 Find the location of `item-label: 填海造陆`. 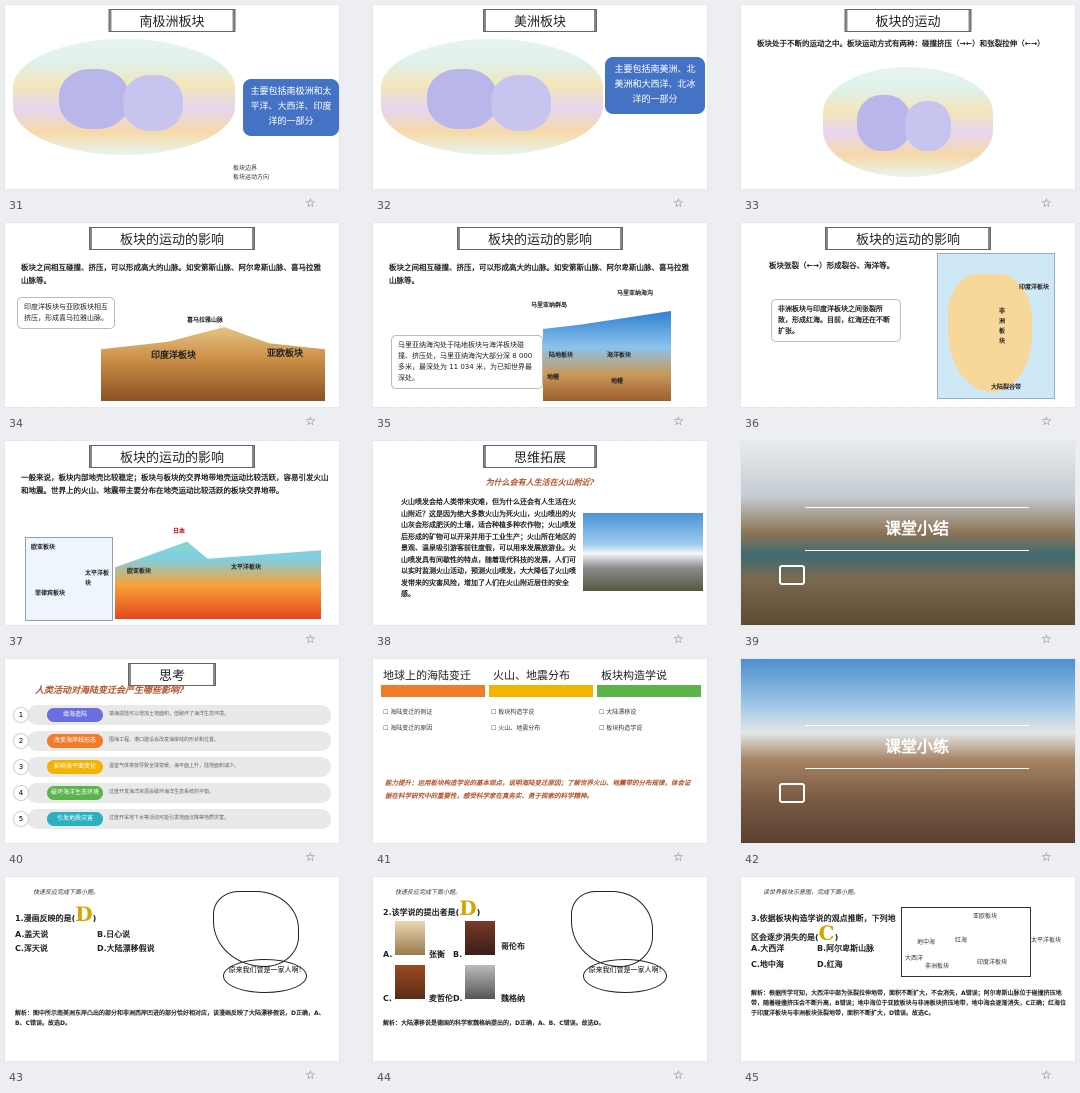

item-label: 填海造陆 is located at coordinates (75, 715).